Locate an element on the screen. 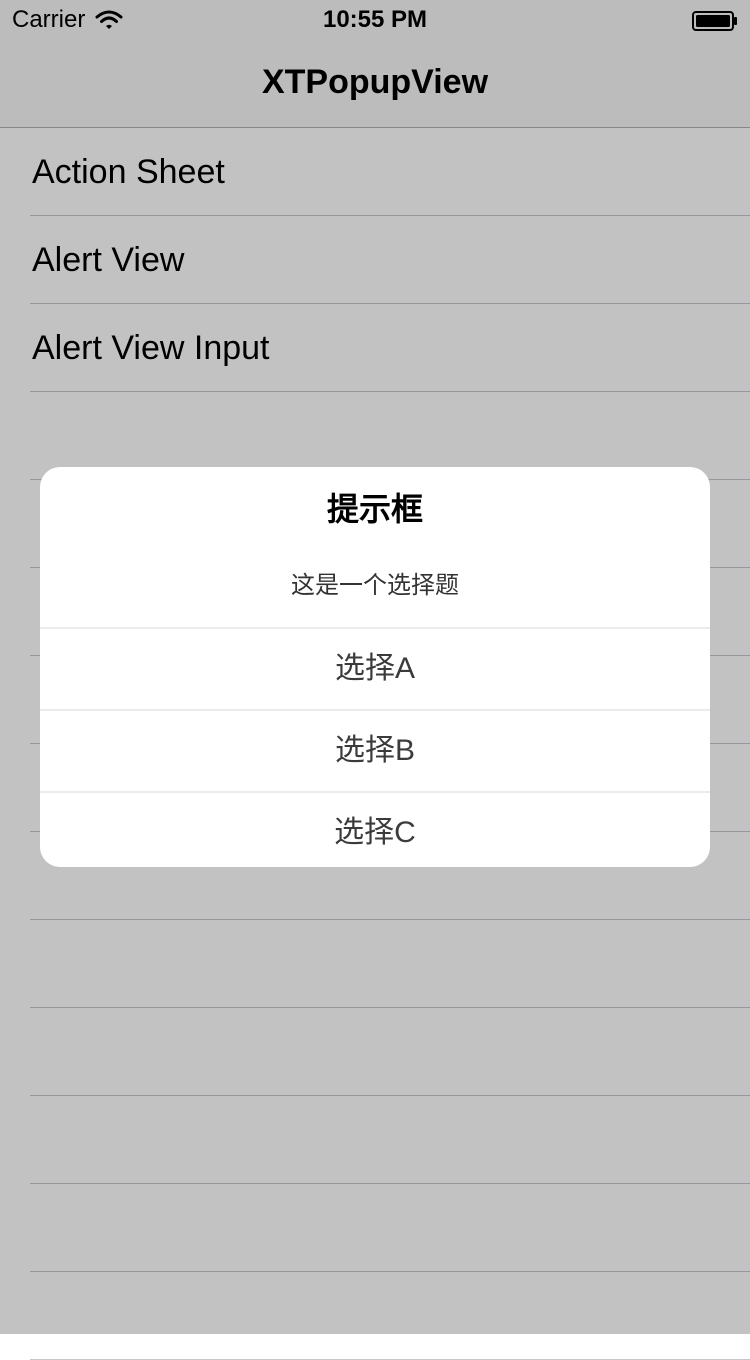 The width and height of the screenshot is (750, 1360). alert-message: 这是一个选择题 is located at coordinates (375, 585).